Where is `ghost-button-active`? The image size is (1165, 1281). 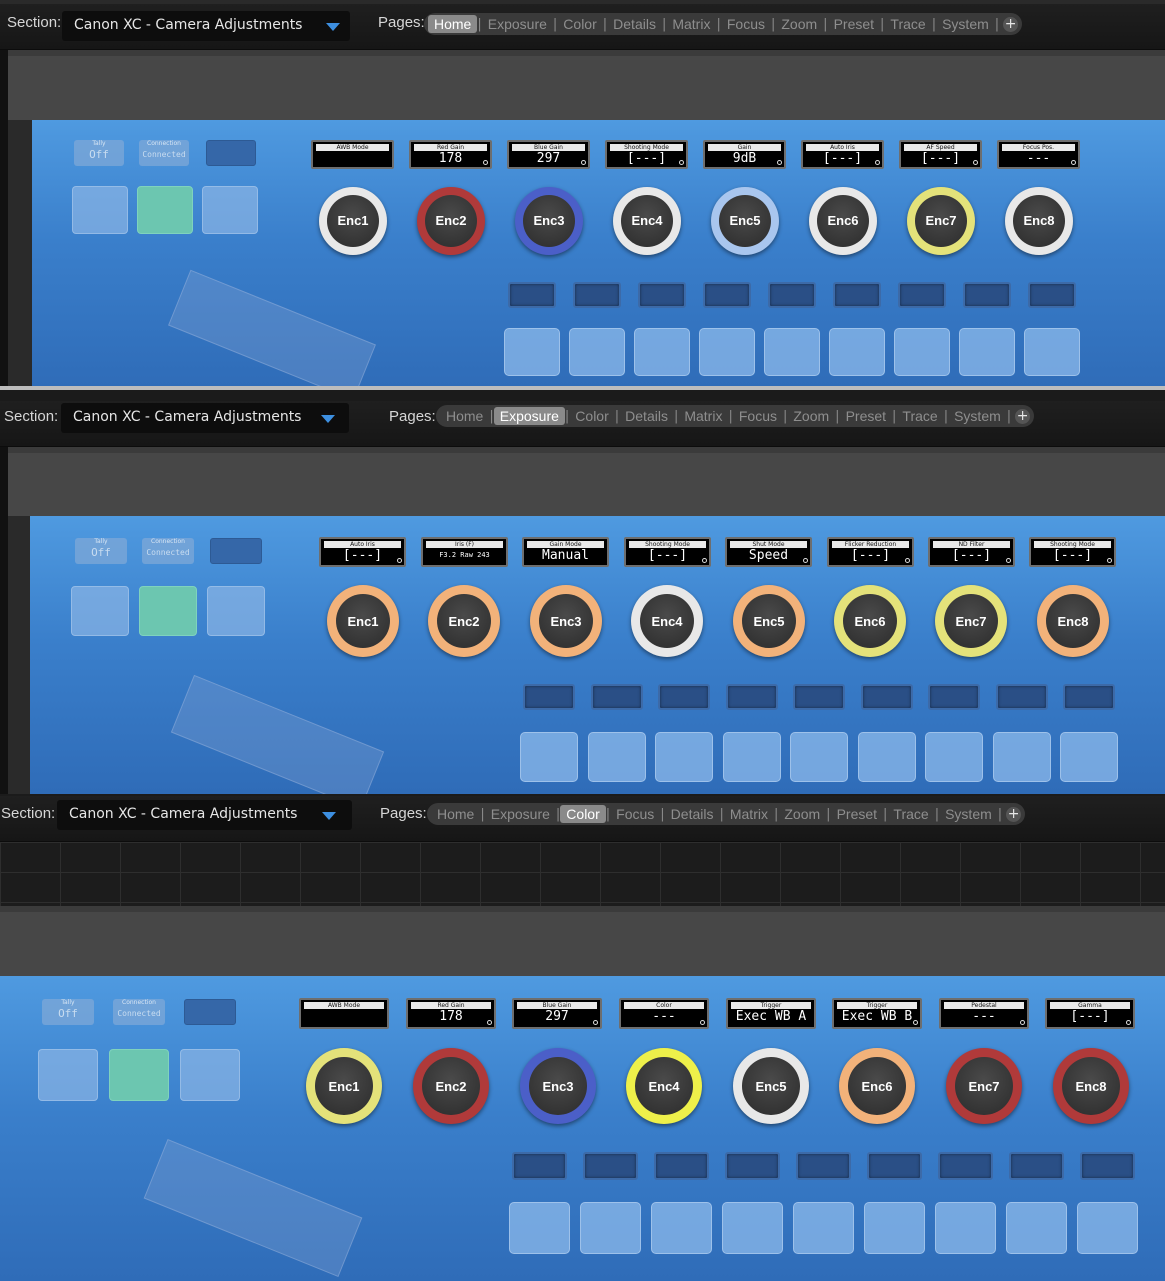 ghost-button-active is located at coordinates (139, 1075).